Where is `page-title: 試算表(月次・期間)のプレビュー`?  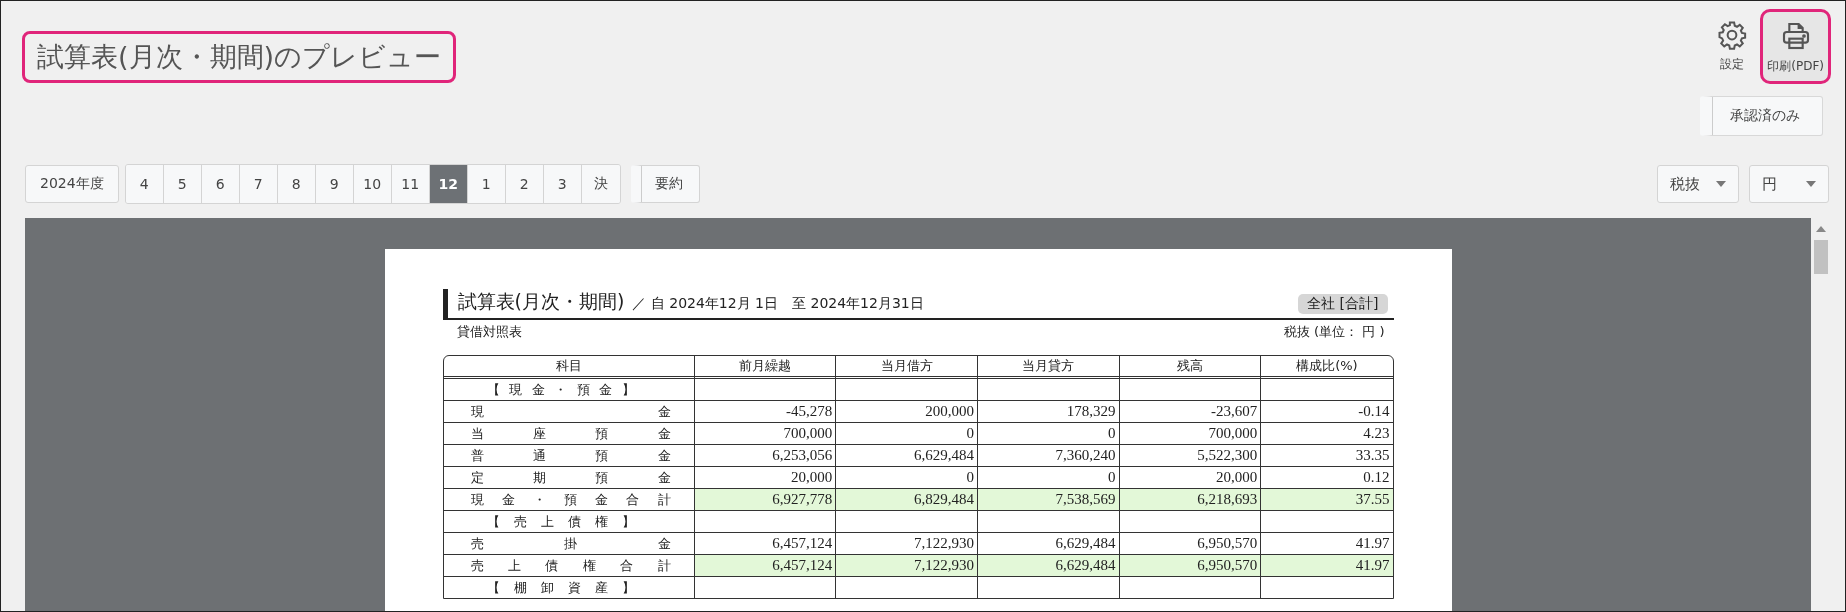 page-title: 試算表(月次・期間)のプレビュー is located at coordinates (239, 57).